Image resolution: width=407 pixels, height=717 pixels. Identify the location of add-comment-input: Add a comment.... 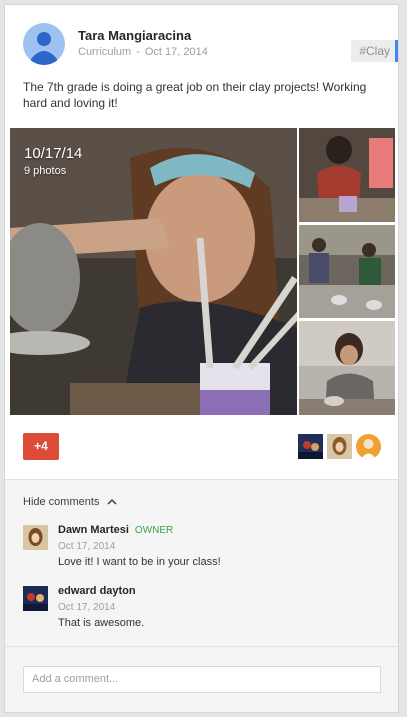
(202, 679).